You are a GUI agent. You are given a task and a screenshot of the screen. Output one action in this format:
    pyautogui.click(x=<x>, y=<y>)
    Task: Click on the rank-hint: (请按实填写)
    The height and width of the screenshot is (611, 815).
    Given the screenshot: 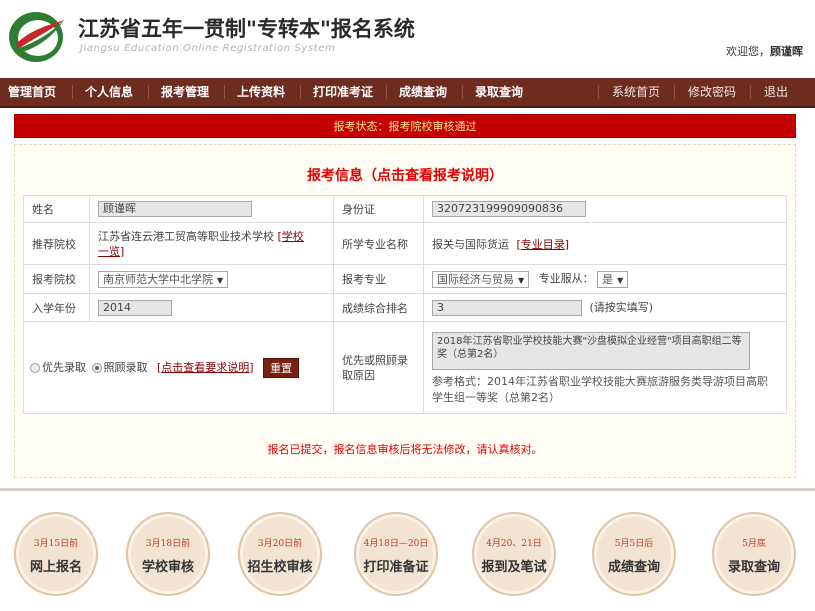 What is the action you would take?
    pyautogui.click(x=621, y=307)
    